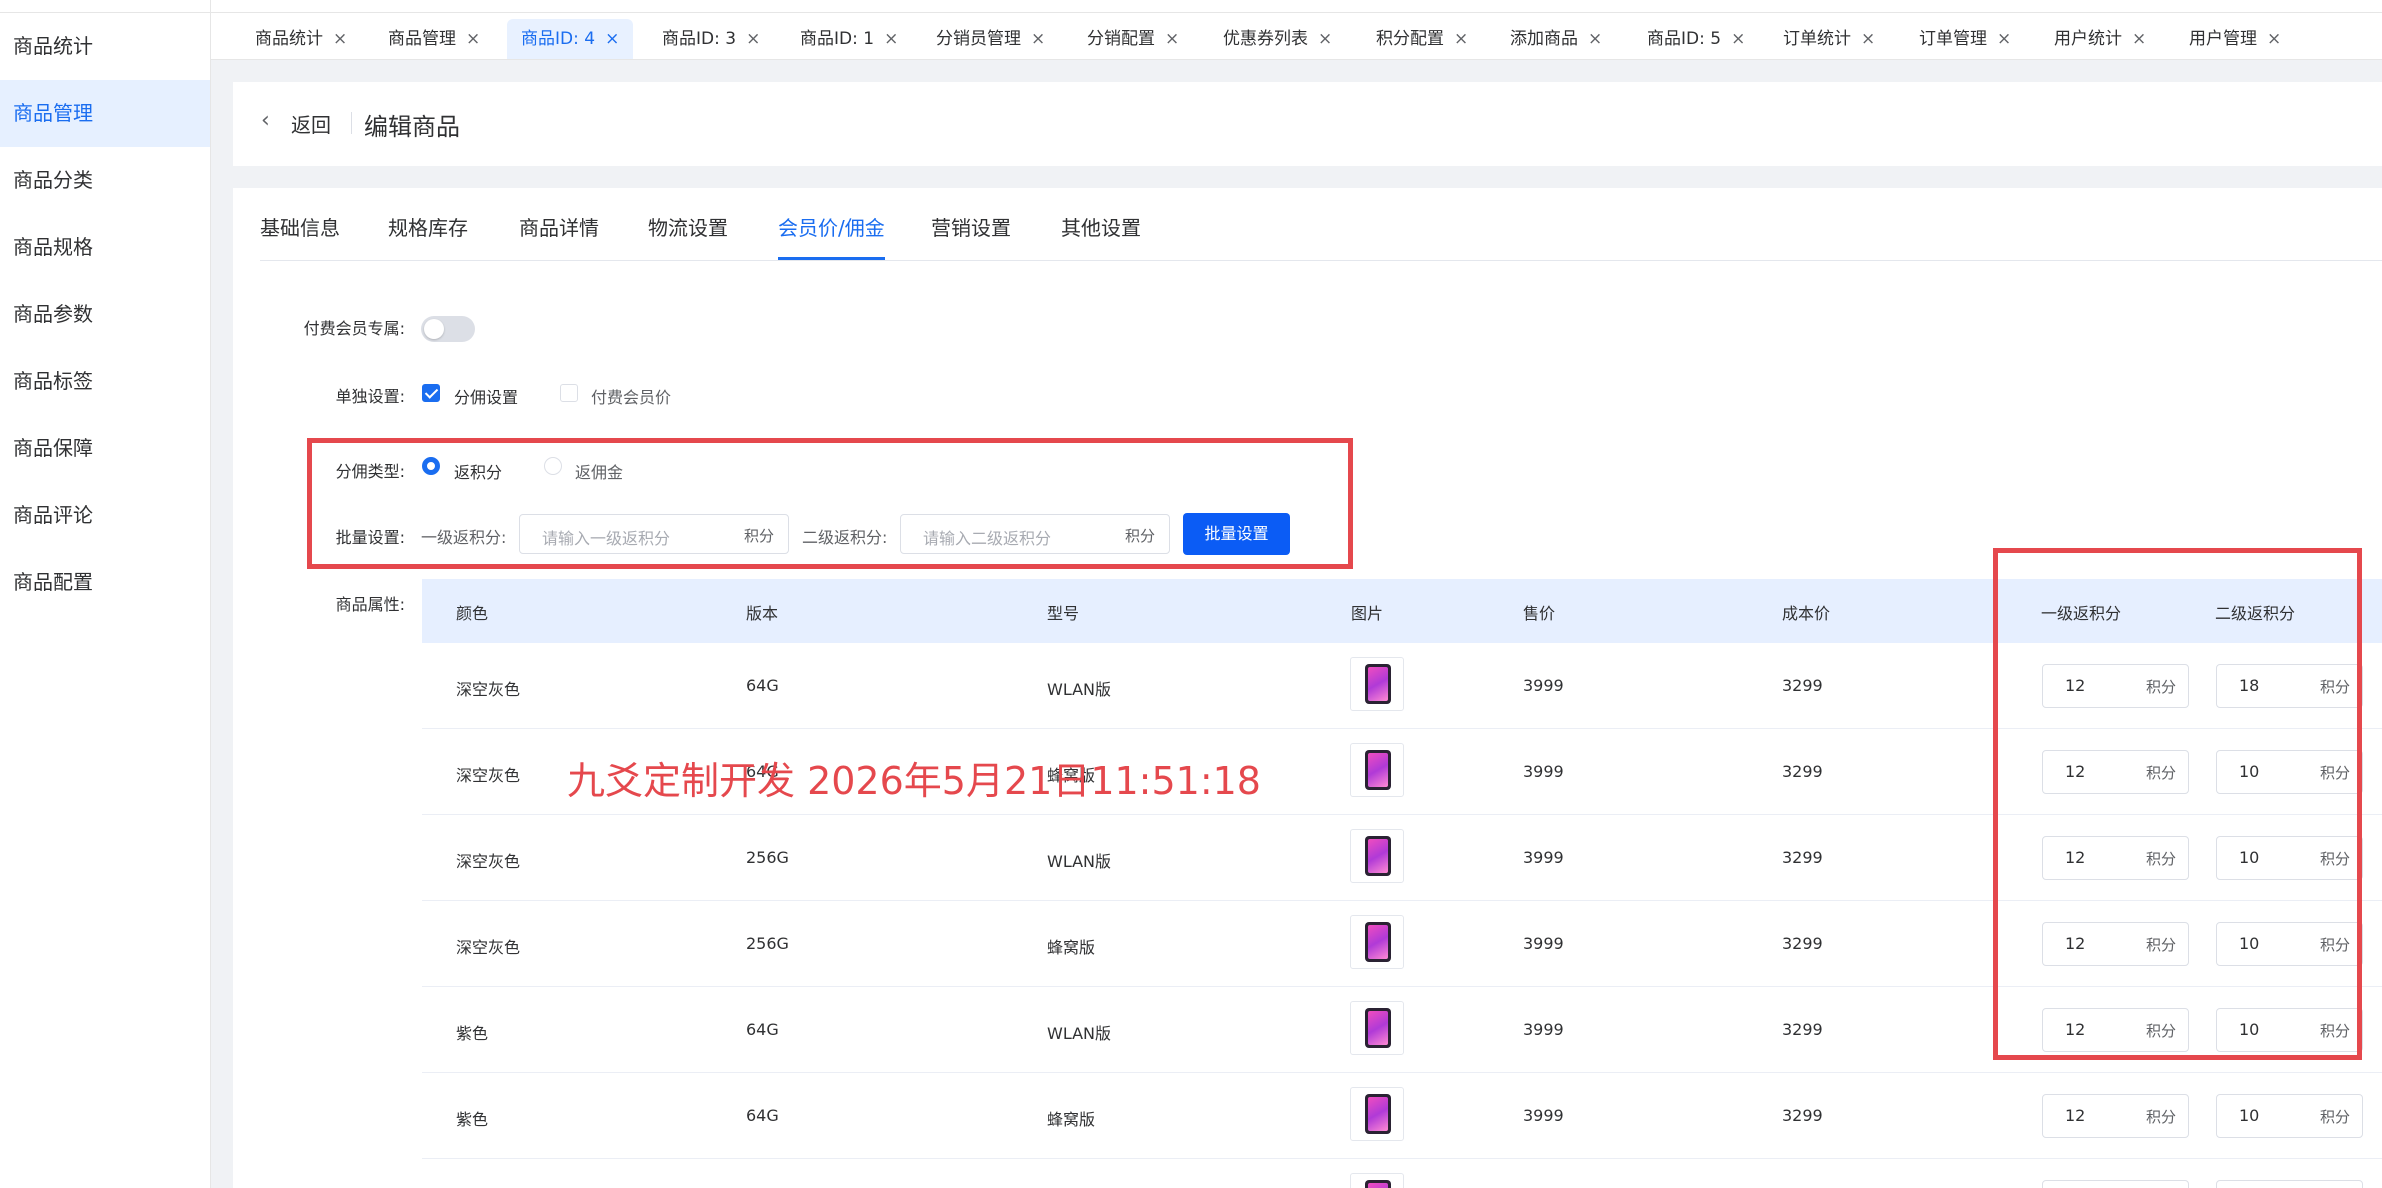 This screenshot has width=2382, height=1188. Describe the element at coordinates (472, 1033) in the screenshot. I see `cell-color: 紫色` at that location.